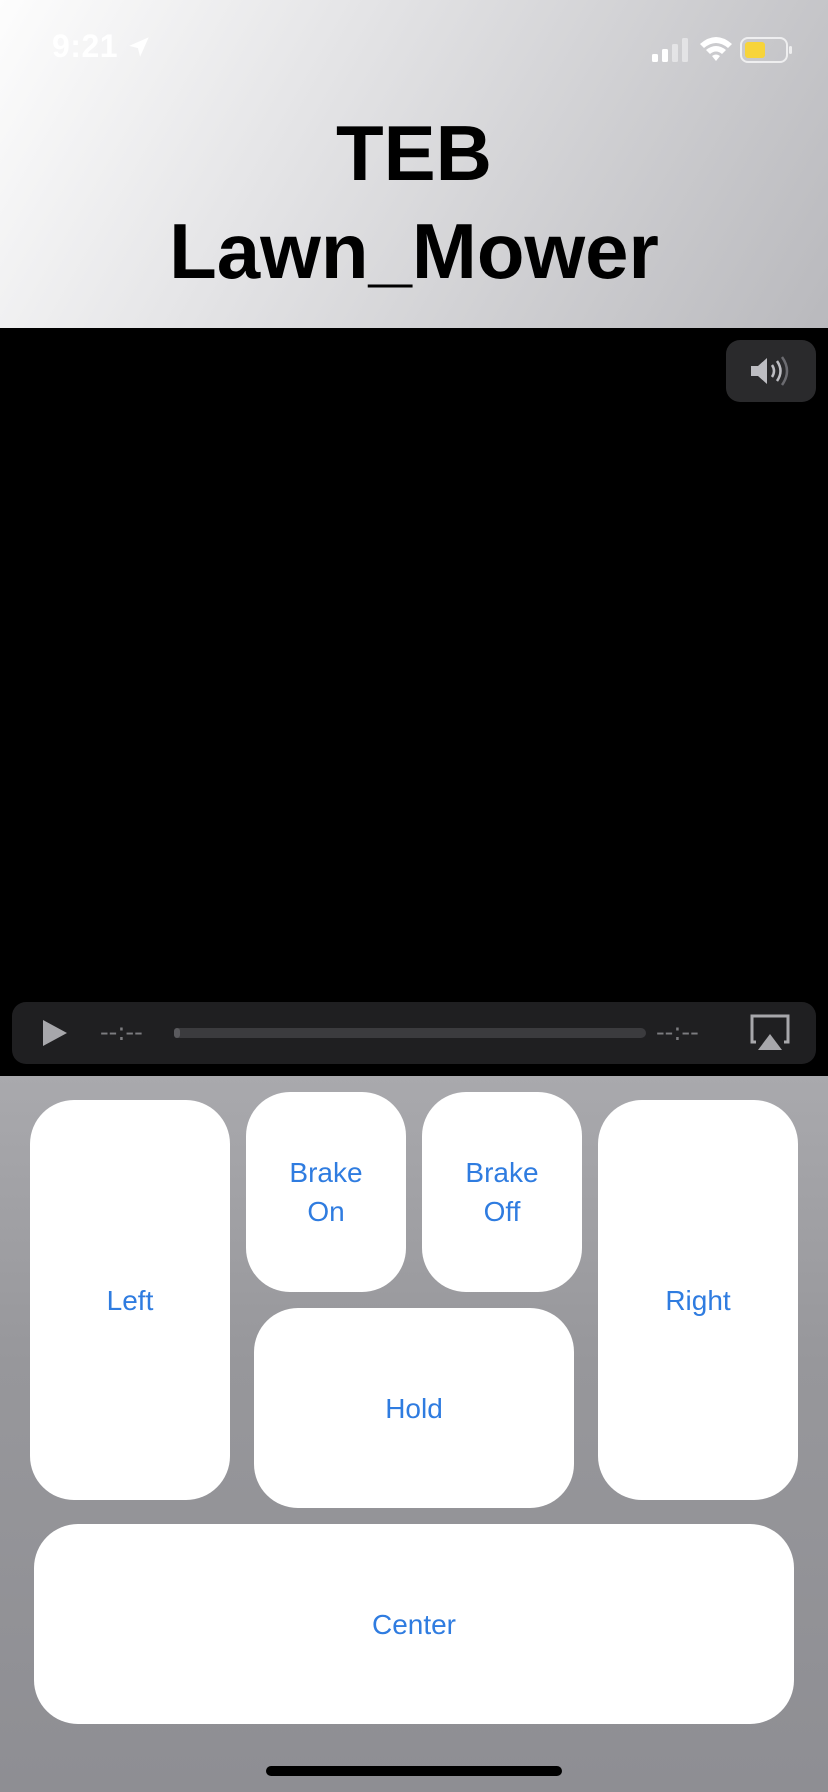  I want to click on hold-button: Hold, so click(414, 1408).